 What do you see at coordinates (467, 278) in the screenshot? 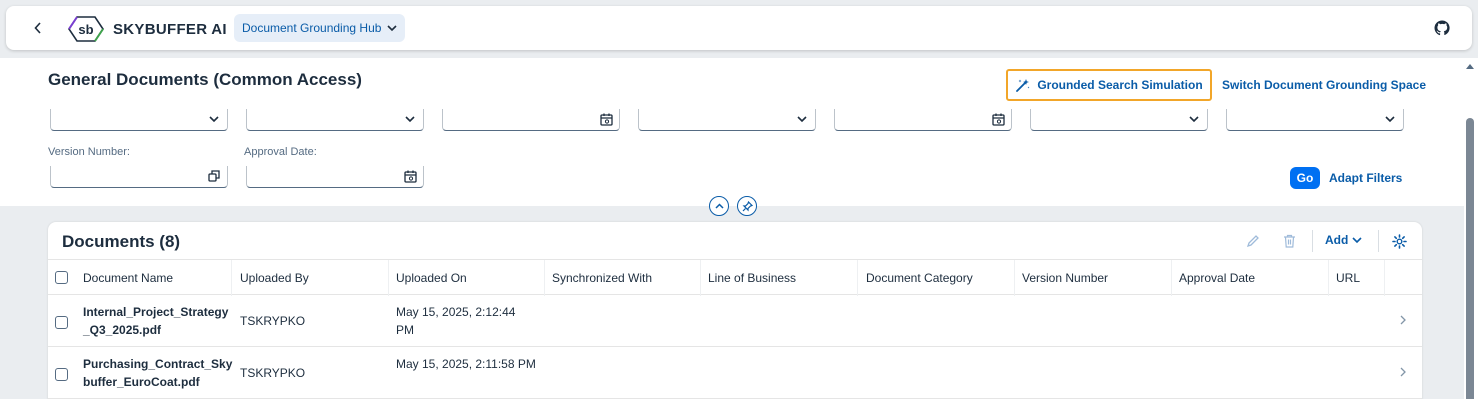
I see `column-header: Uploaded On` at bounding box center [467, 278].